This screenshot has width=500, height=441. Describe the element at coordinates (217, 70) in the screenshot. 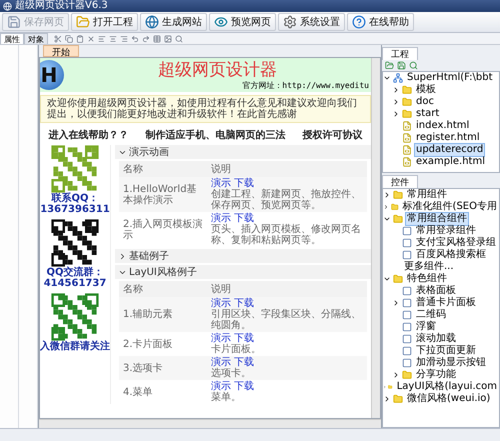

I see `page-title: 超级网页设计器` at that location.